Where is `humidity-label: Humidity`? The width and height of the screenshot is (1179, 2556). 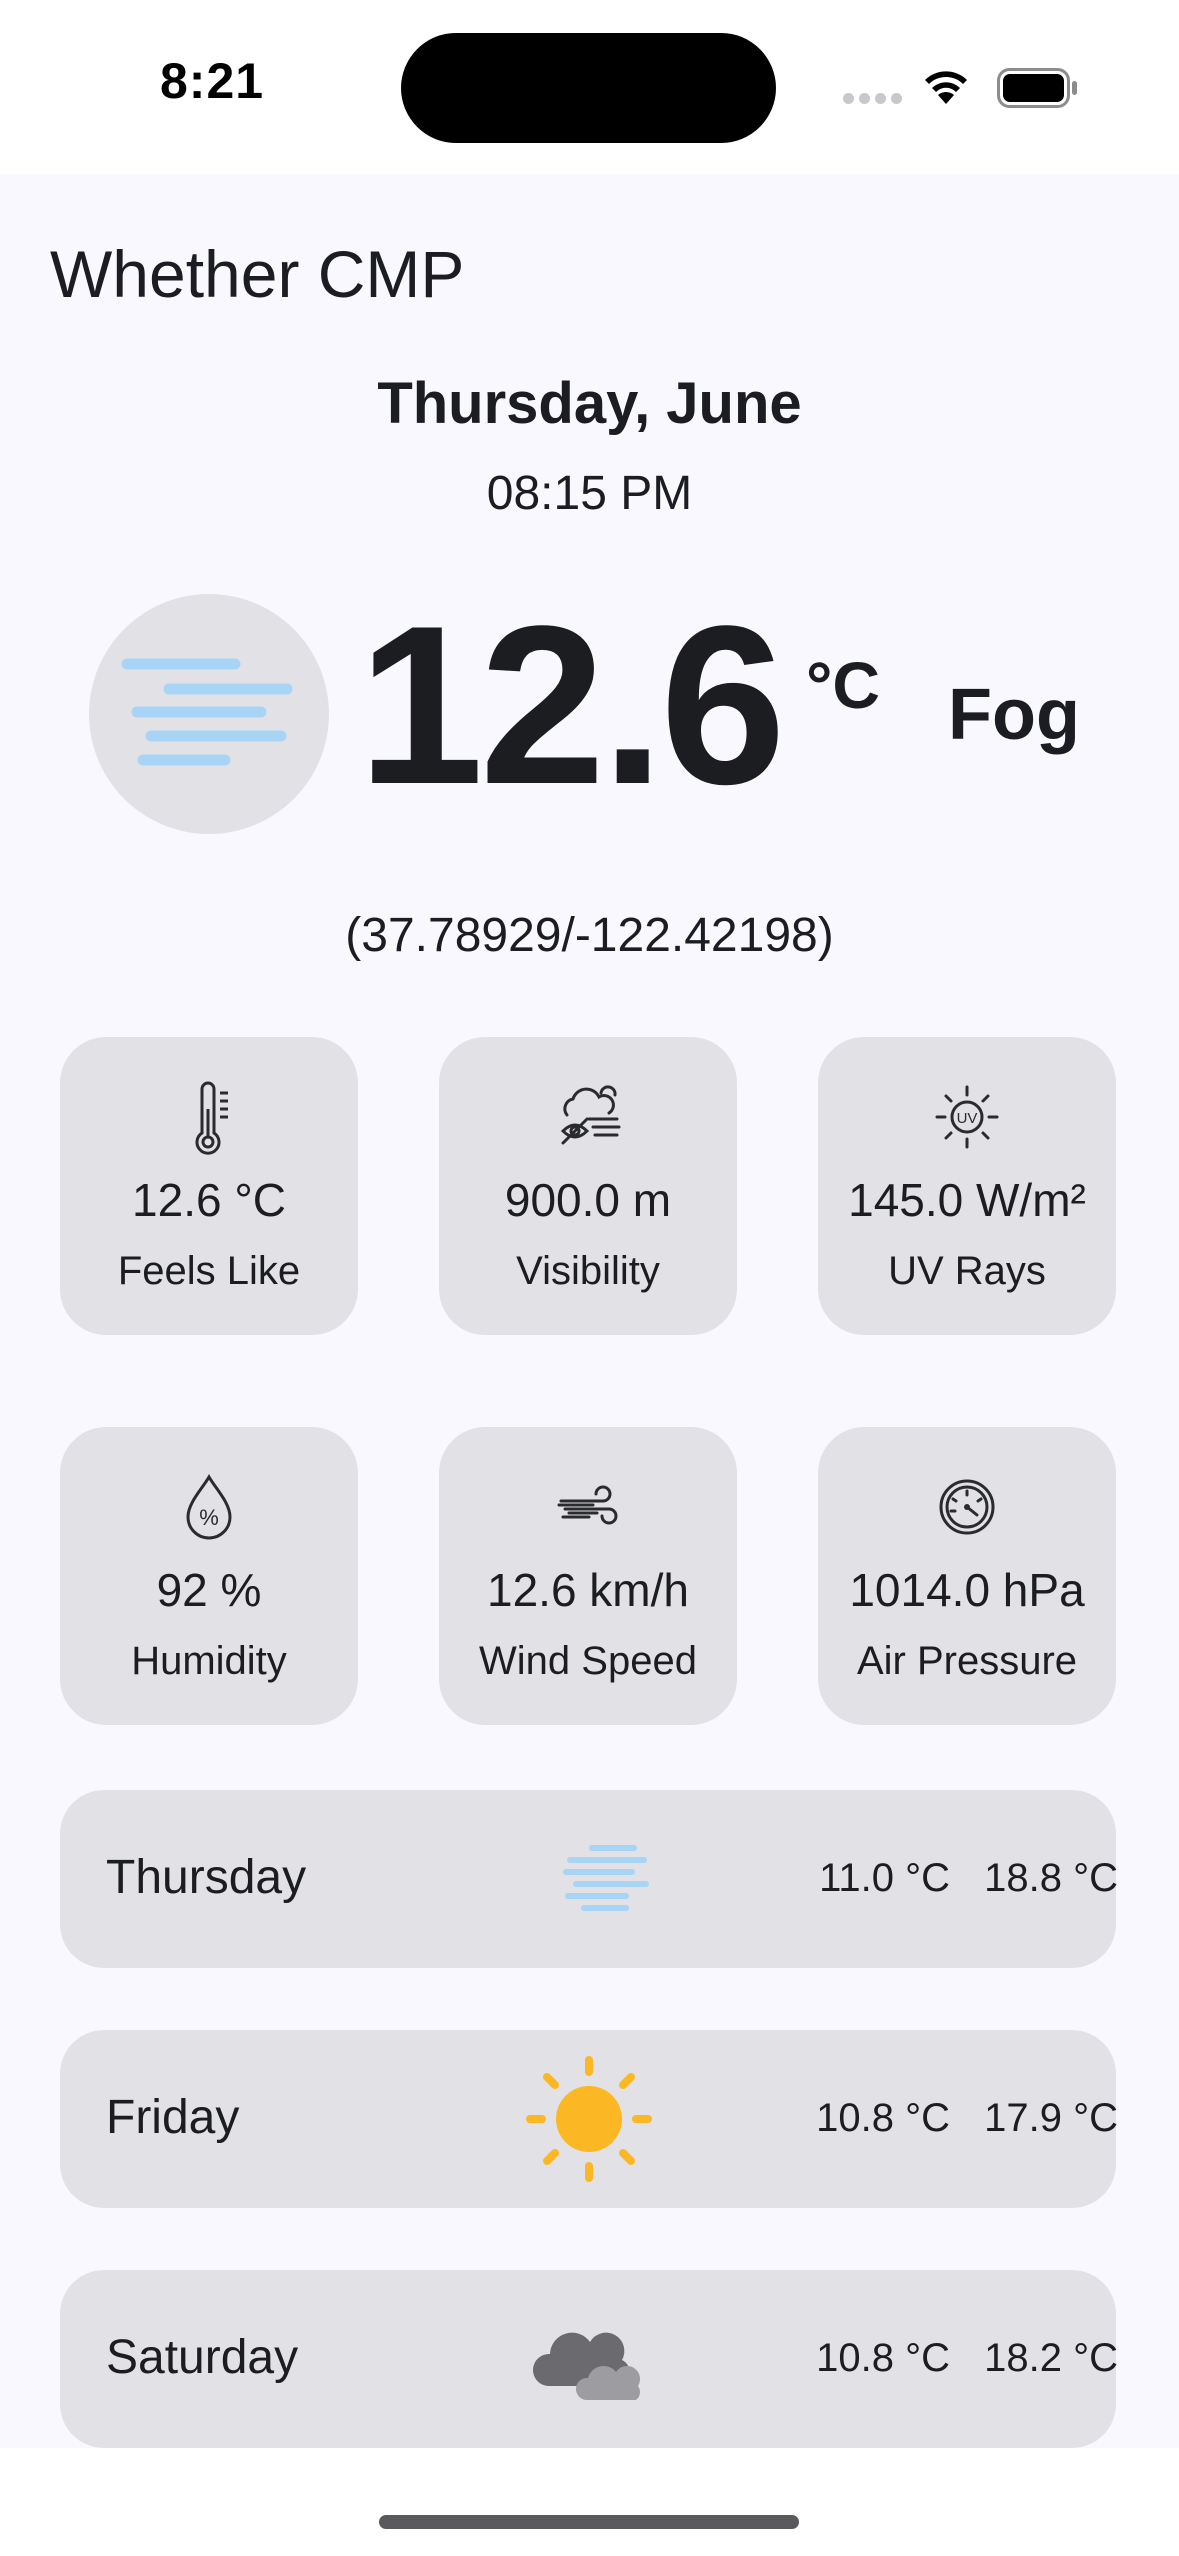 humidity-label: Humidity is located at coordinates (209, 1661).